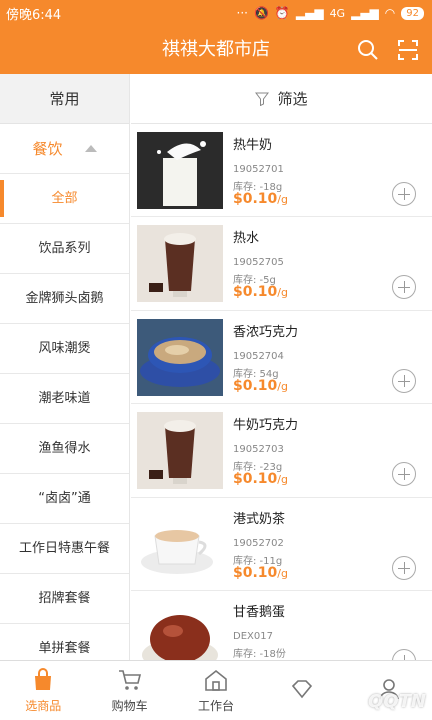  I want to click on sidebar-category-catering: 餐饮, so click(64, 149).